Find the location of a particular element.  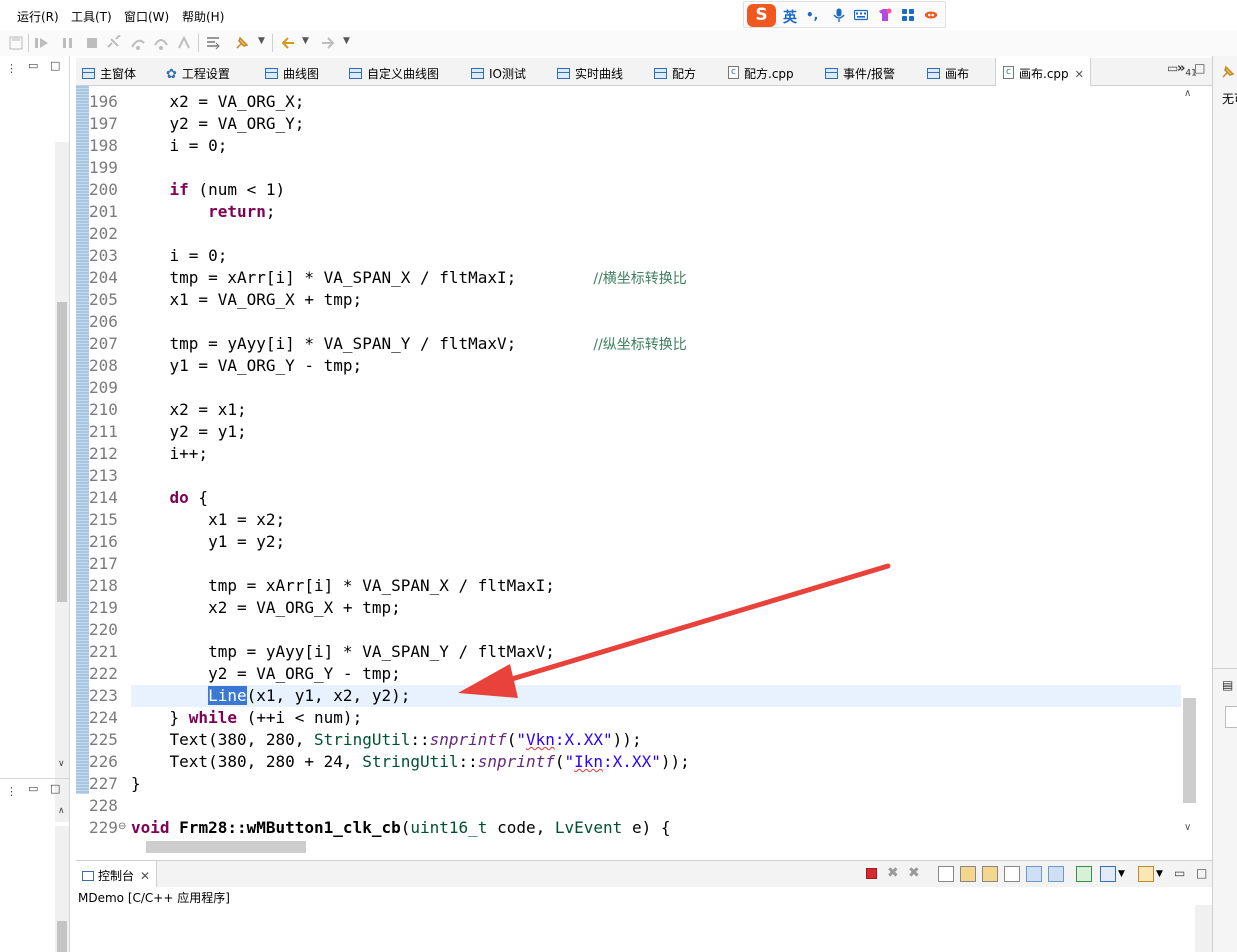

code-line: y2 = y1; is located at coordinates (656, 432).